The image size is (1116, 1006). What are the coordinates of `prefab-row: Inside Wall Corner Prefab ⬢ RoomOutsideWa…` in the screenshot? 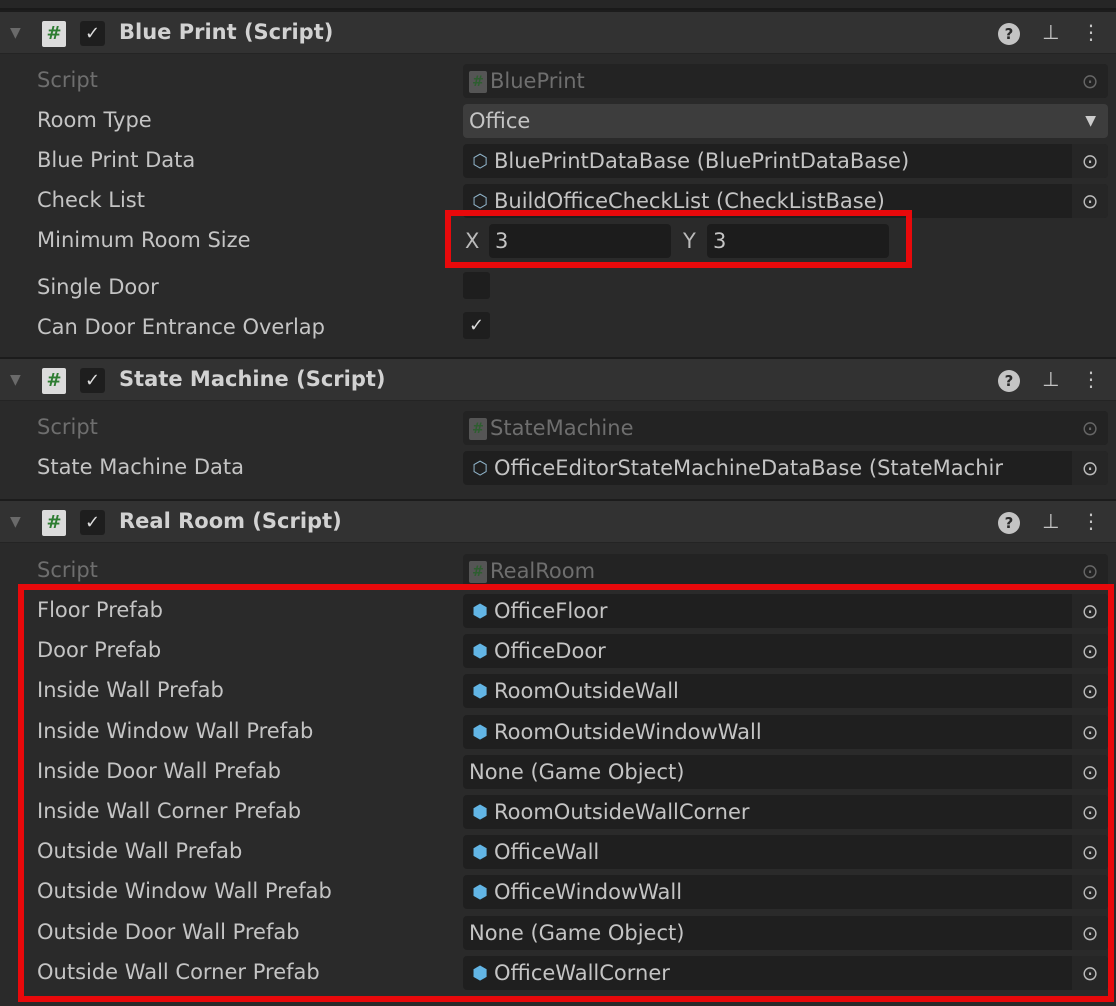 It's located at (558, 812).